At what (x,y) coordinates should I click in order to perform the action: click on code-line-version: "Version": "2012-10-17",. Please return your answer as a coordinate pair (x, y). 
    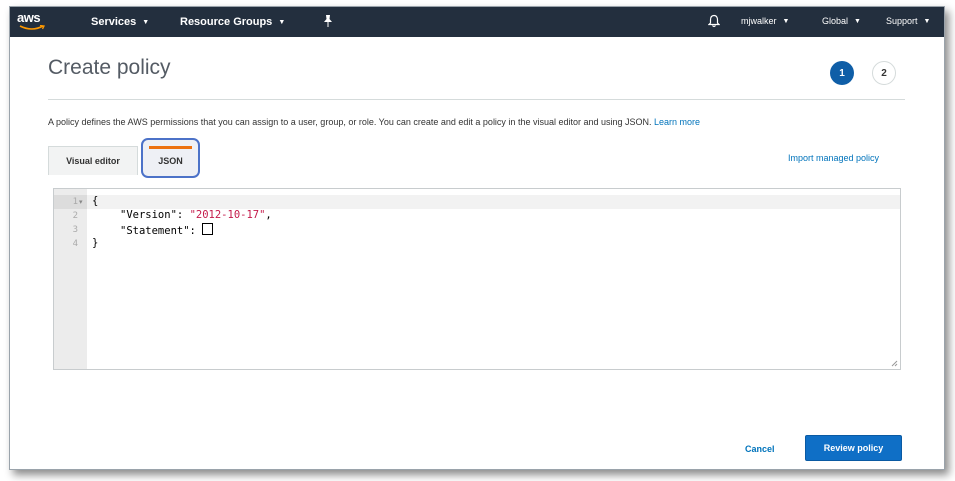
    Looking at the image, I should click on (196, 215).